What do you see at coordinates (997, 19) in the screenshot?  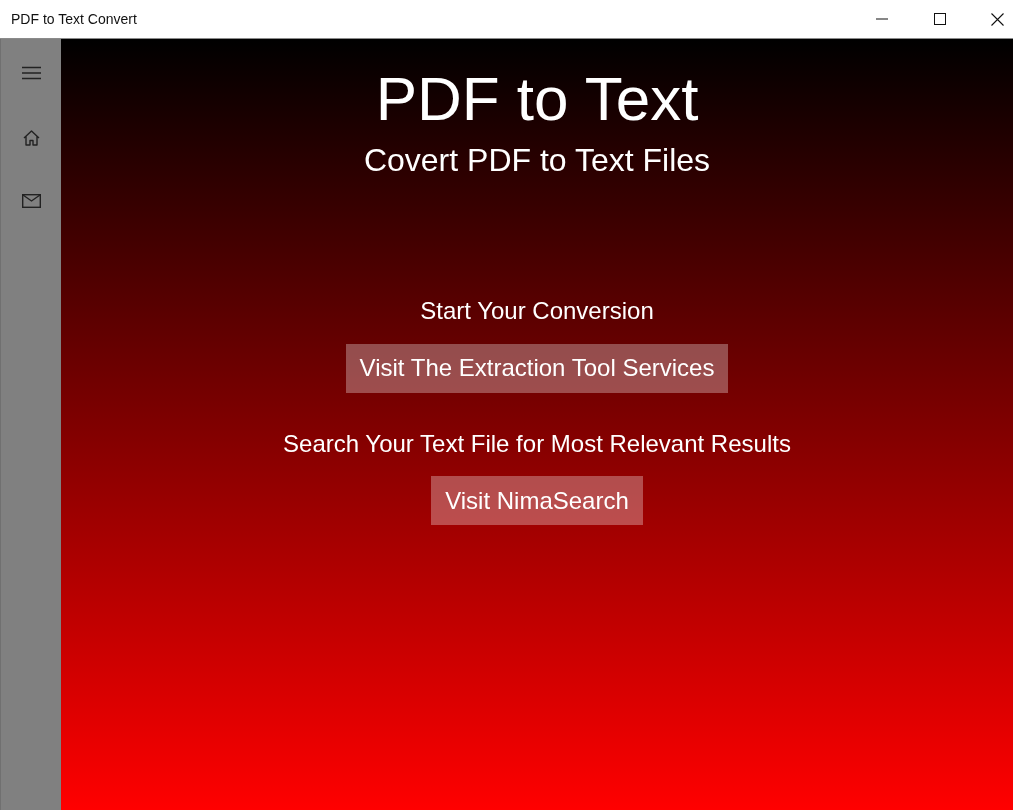 I see `close-icon` at bounding box center [997, 19].